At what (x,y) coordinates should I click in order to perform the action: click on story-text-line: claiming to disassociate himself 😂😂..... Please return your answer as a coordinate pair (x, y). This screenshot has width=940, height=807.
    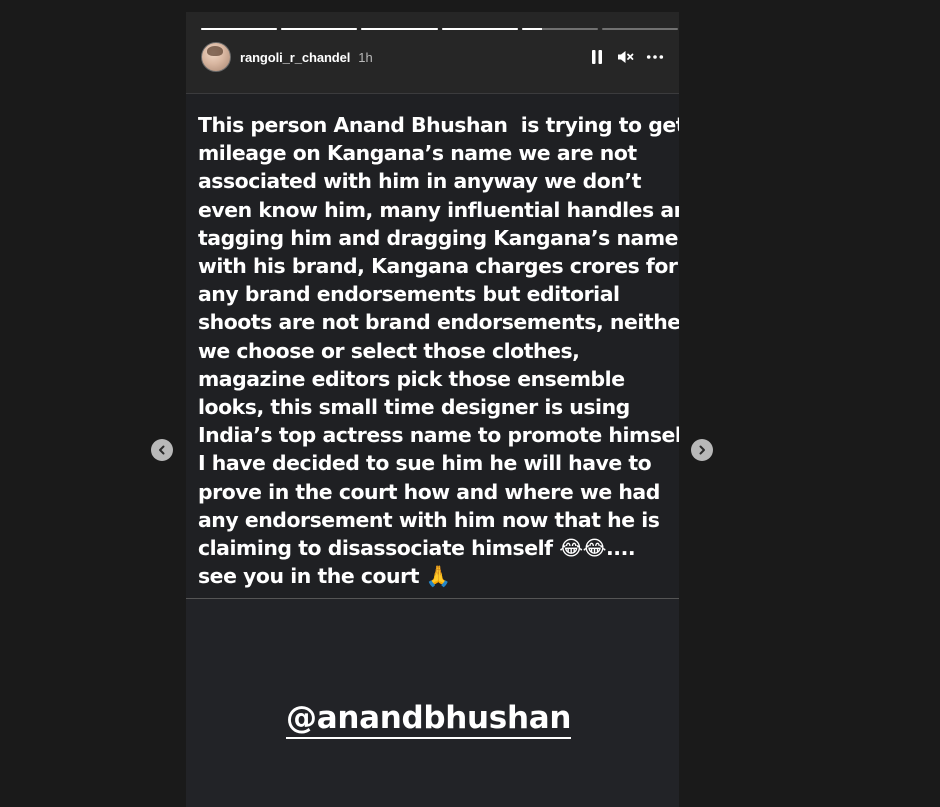
    Looking at the image, I should click on (417, 548).